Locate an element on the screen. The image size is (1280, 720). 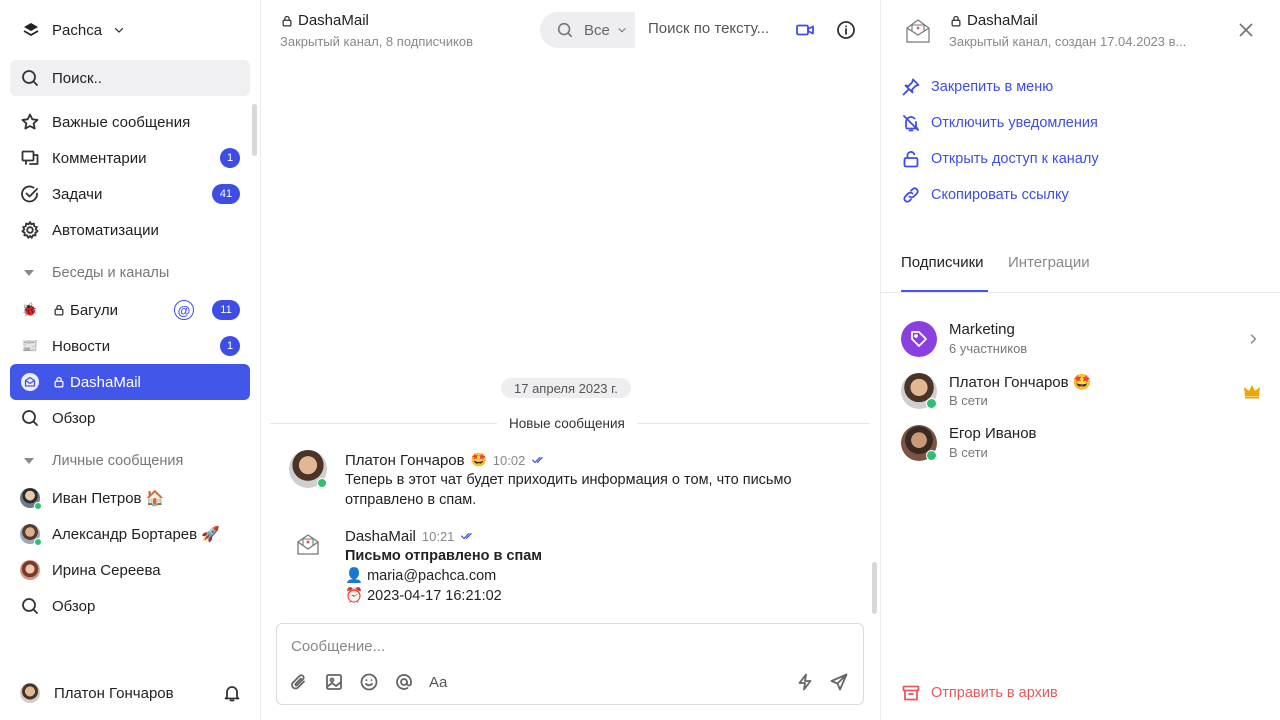
sidebar-item-channels-overview: Обзор is located at coordinates (130, 418).